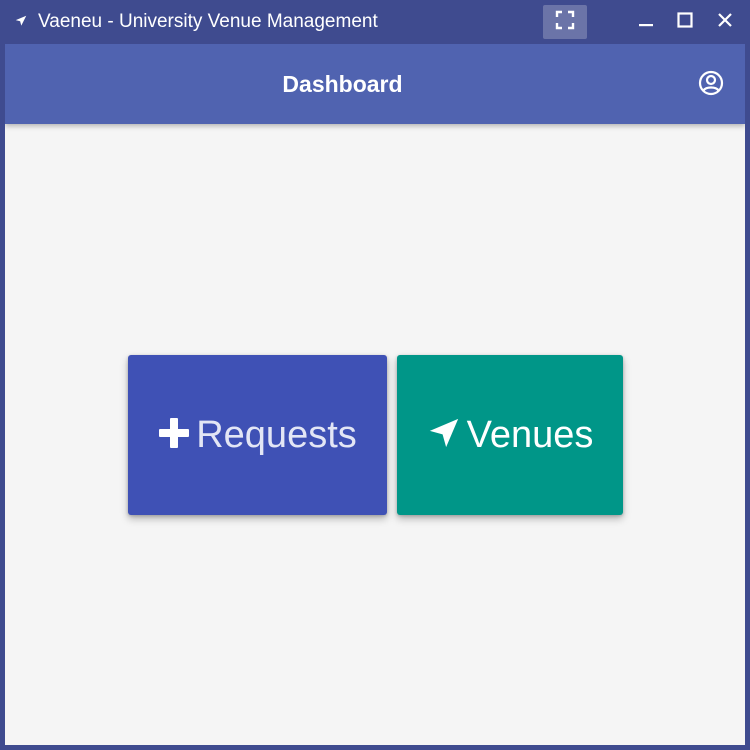 Image resolution: width=750 pixels, height=750 pixels. What do you see at coordinates (276, 435) in the screenshot?
I see `requests-tile-label: Requests` at bounding box center [276, 435].